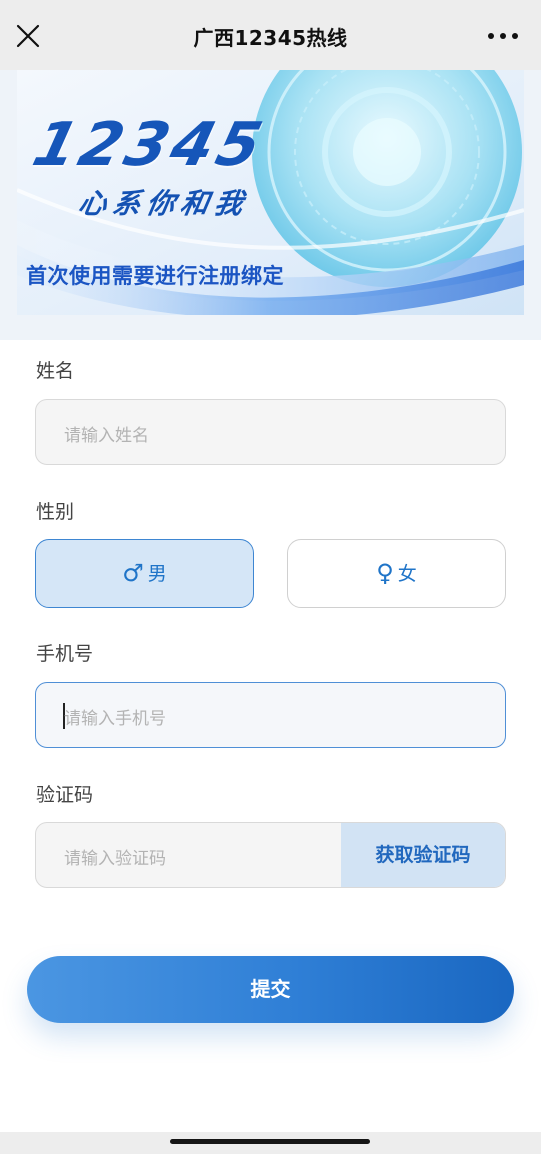  Describe the element at coordinates (149, 145) in the screenshot. I see `banner-hotline-number: 12345` at that location.